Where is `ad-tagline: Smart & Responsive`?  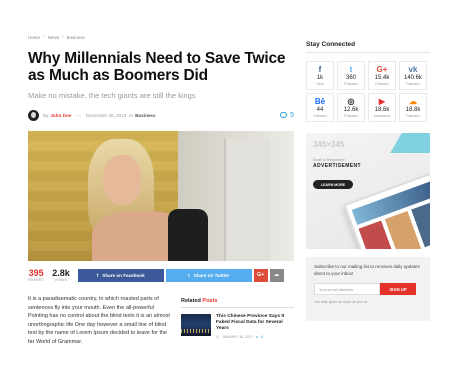
ad-tagline: Smart & Responsive is located at coordinates (329, 160).